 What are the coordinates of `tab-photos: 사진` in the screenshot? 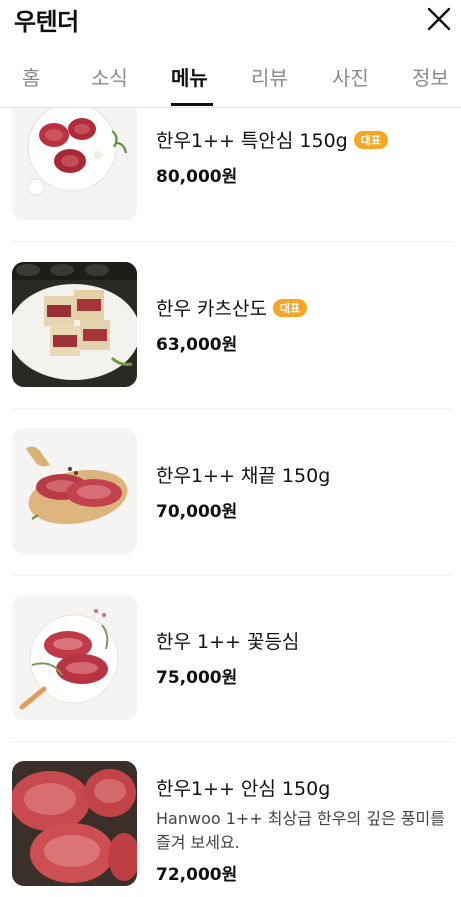 It's located at (350, 76).